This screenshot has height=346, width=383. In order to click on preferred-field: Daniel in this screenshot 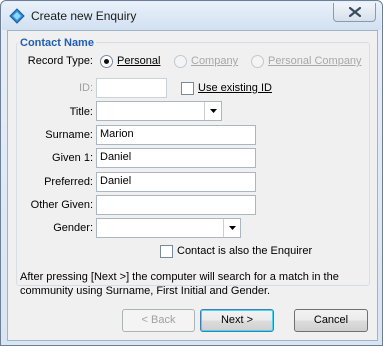, I will do `click(176, 182)`.